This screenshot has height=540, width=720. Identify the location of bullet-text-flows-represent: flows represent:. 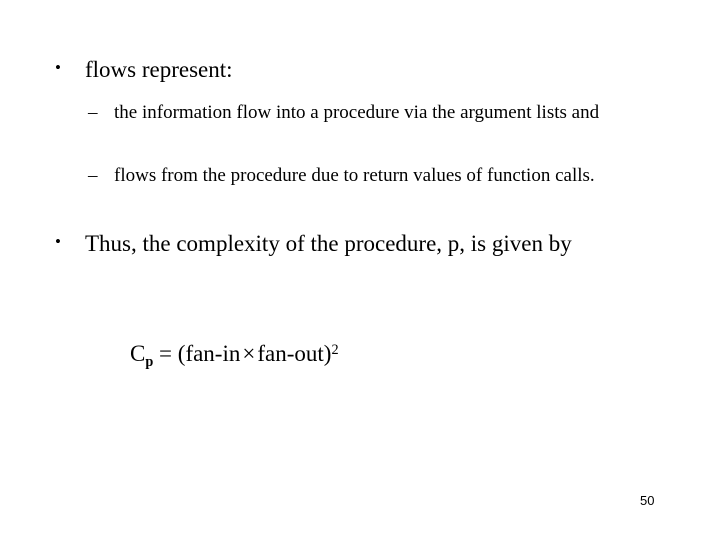
(159, 69).